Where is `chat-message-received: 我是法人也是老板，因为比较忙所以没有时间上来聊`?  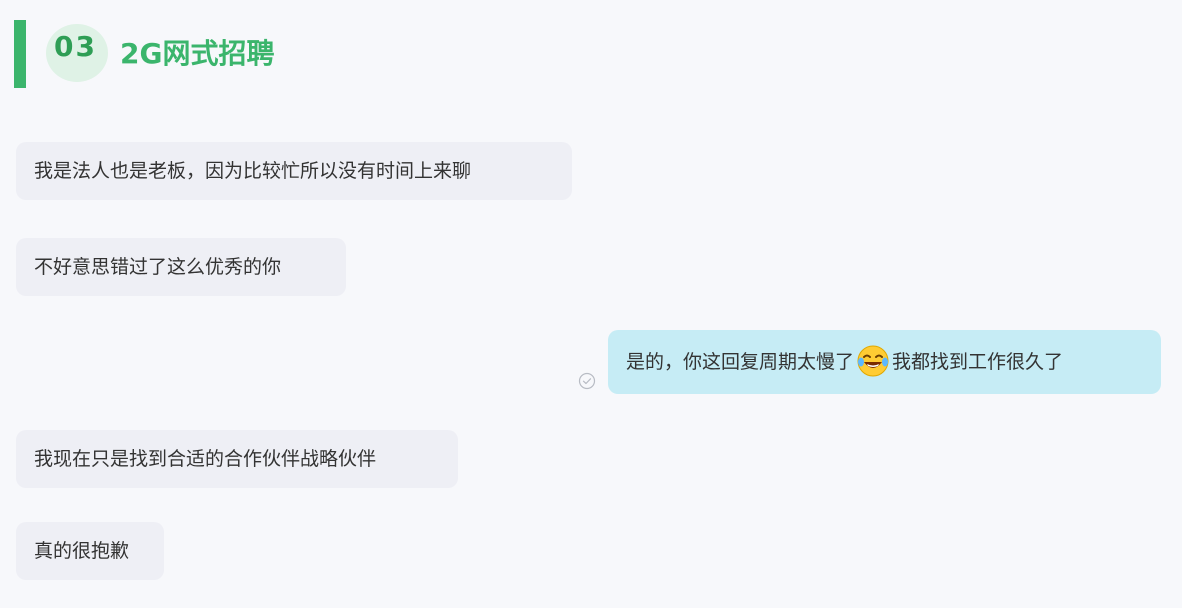
chat-message-received: 我是法人也是老板，因为比较忙所以没有时间上来聊 is located at coordinates (294, 171).